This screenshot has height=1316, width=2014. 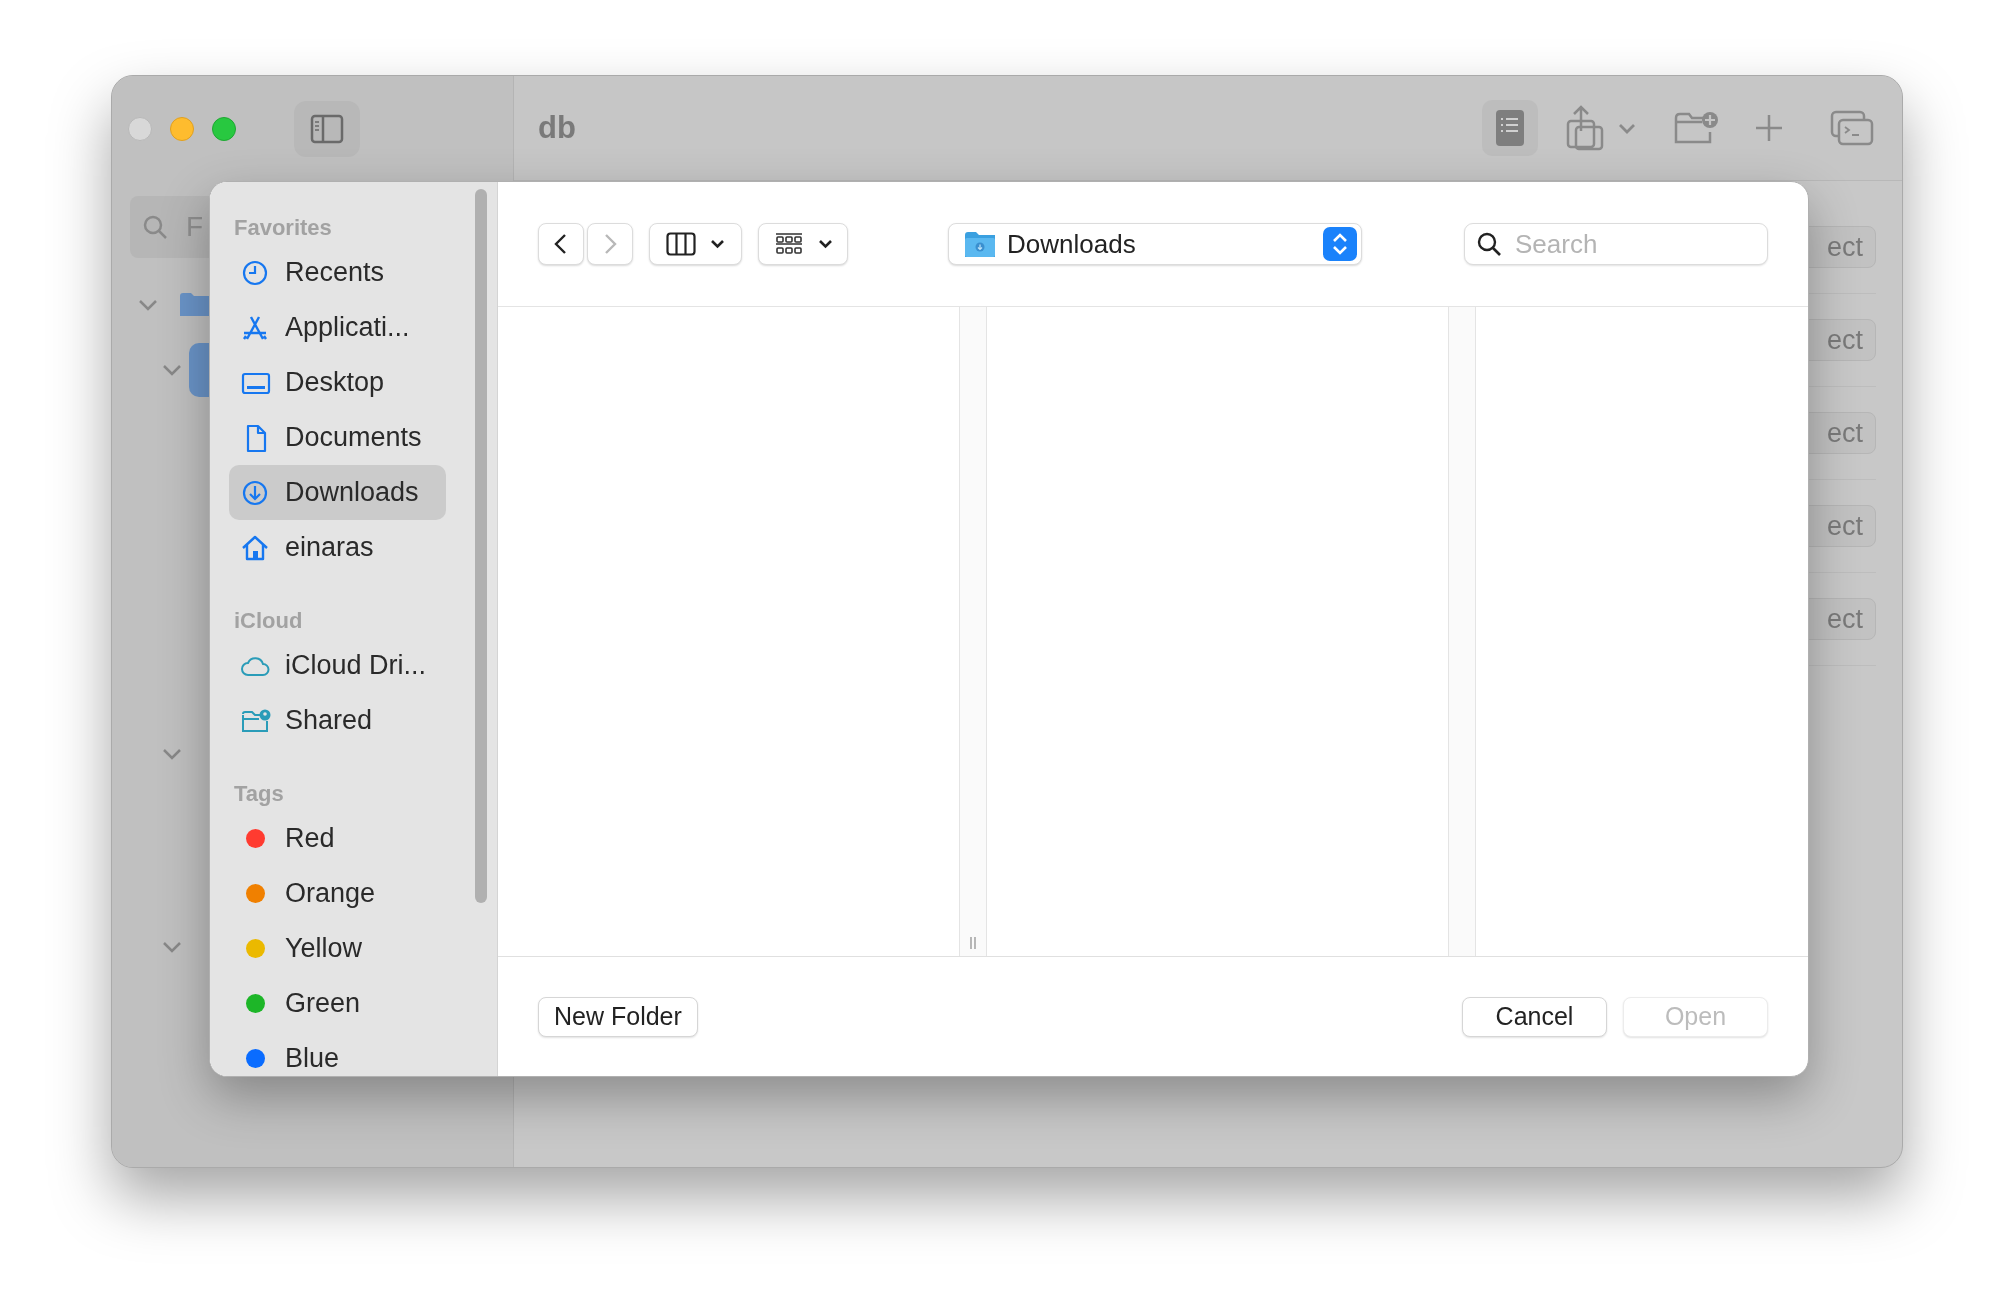 I want to click on share-button, so click(x=1601, y=128).